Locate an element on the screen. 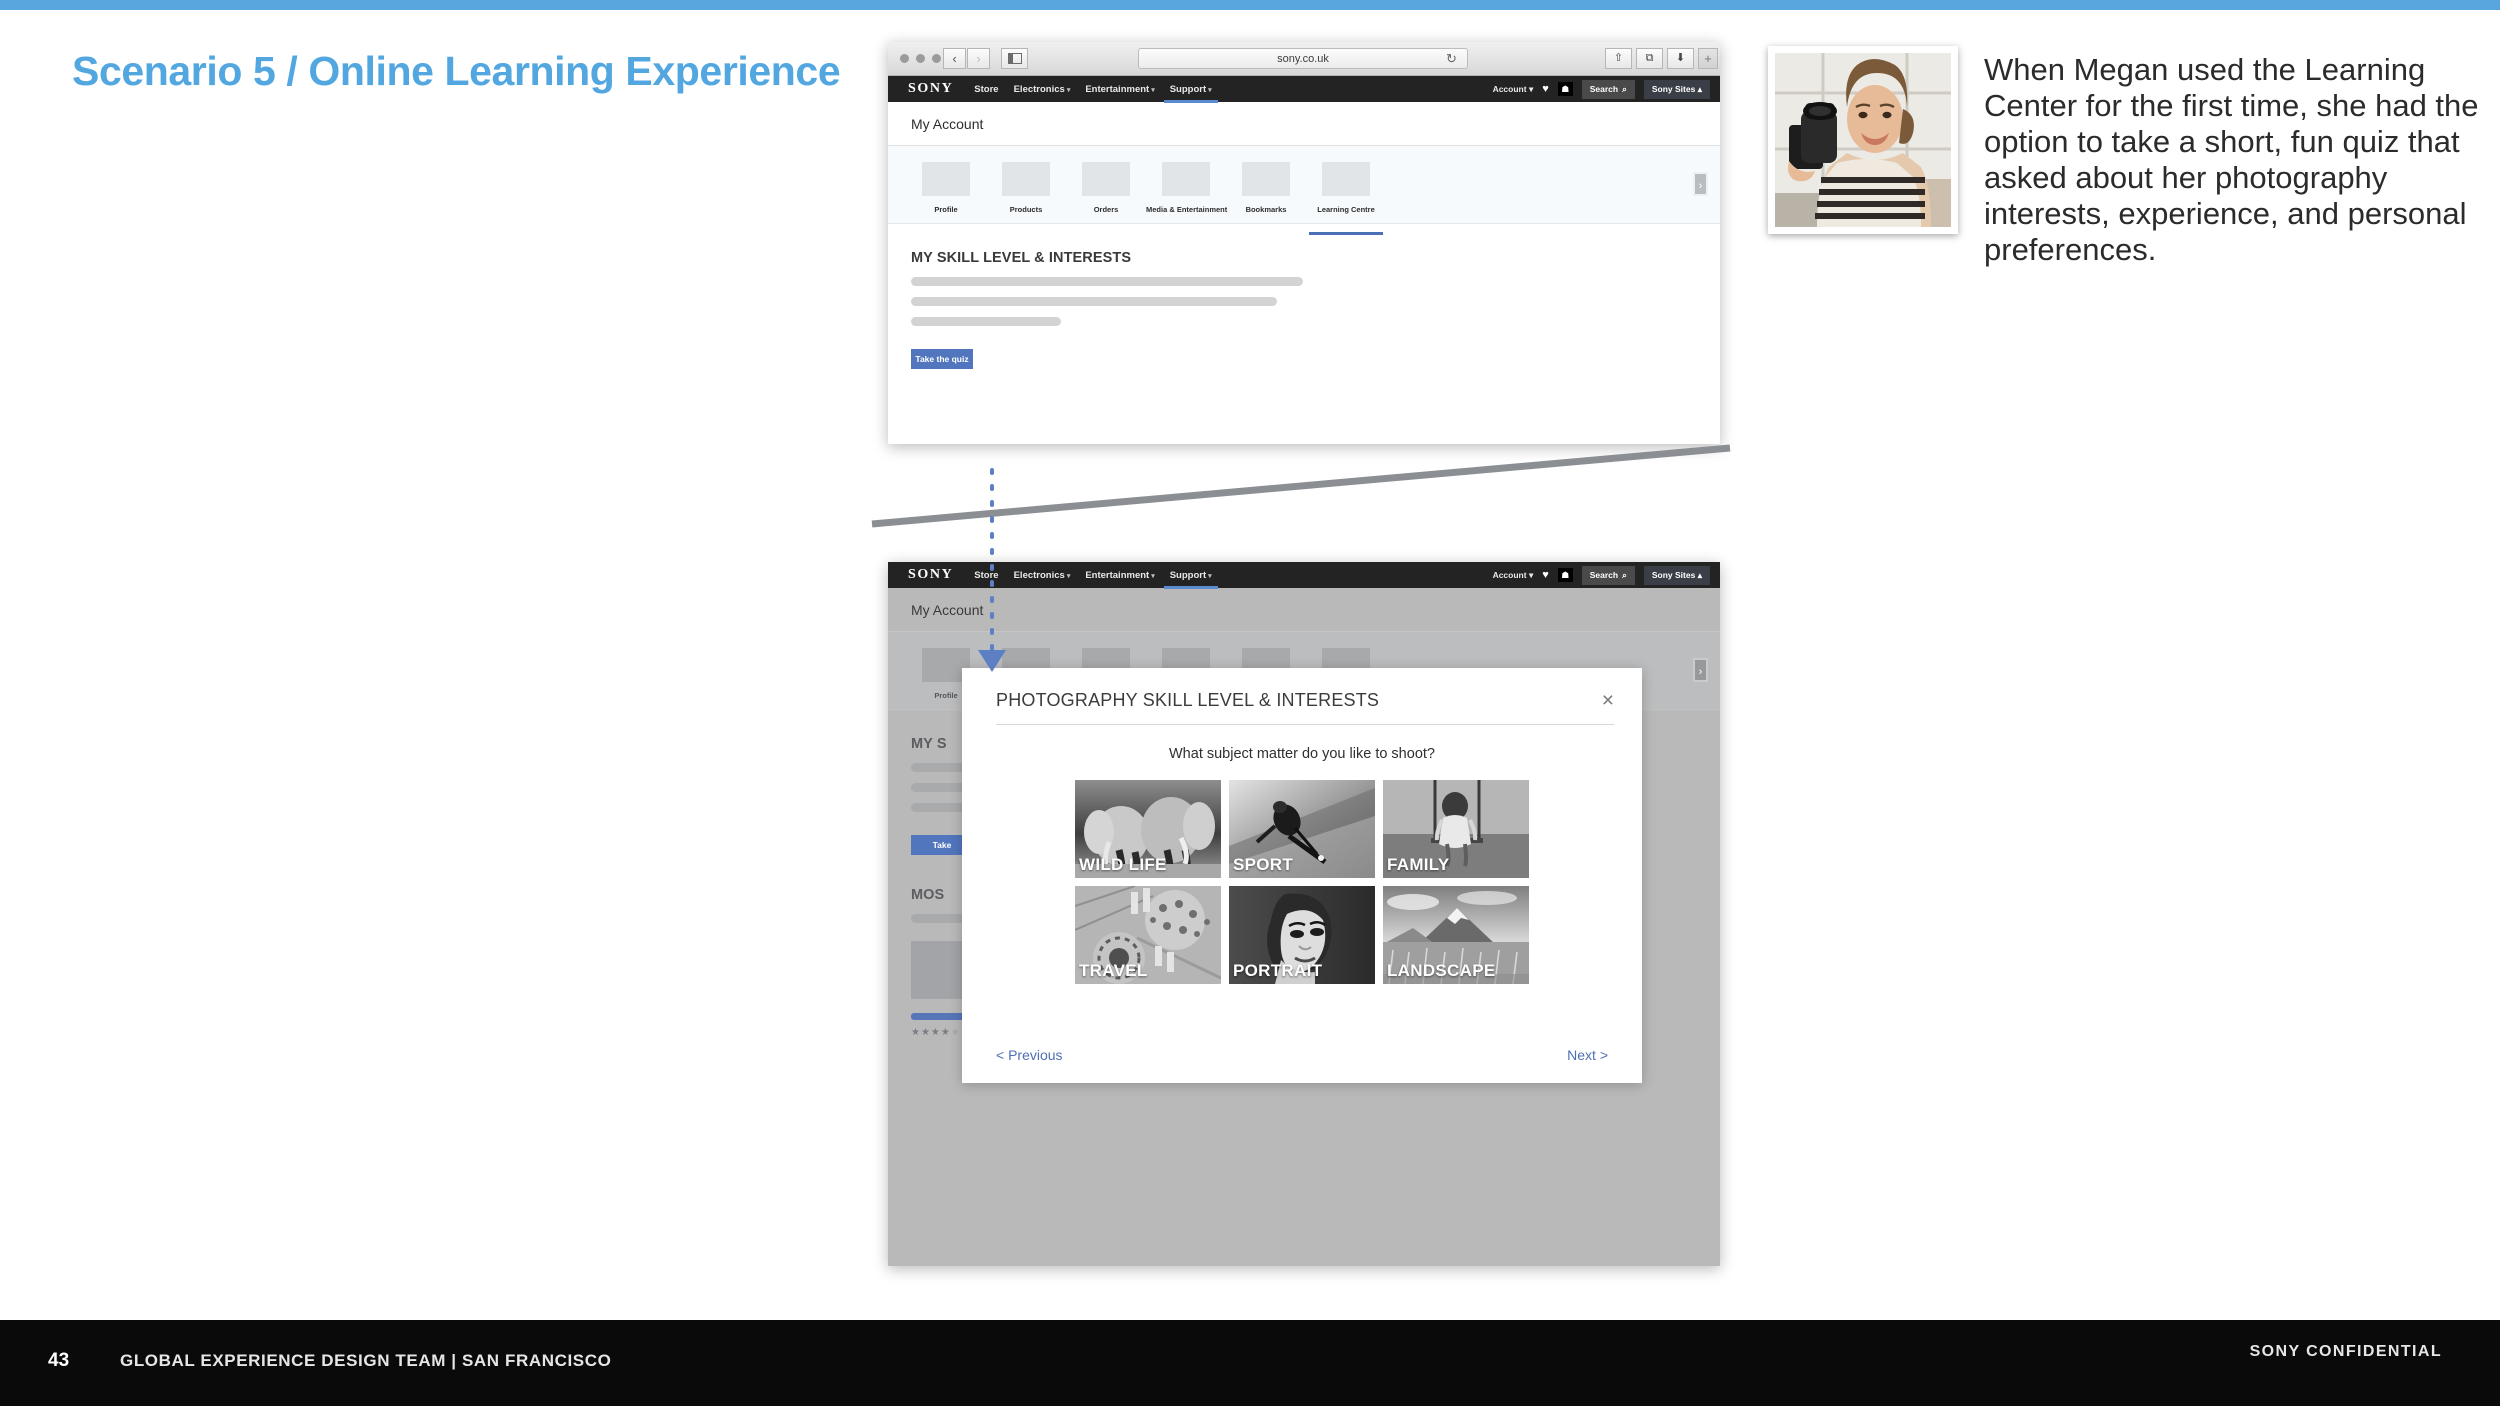 The image size is (2500, 1406). skill-section-title: MY SKILL LEVEL & INTERESTS is located at coordinates (1021, 258).